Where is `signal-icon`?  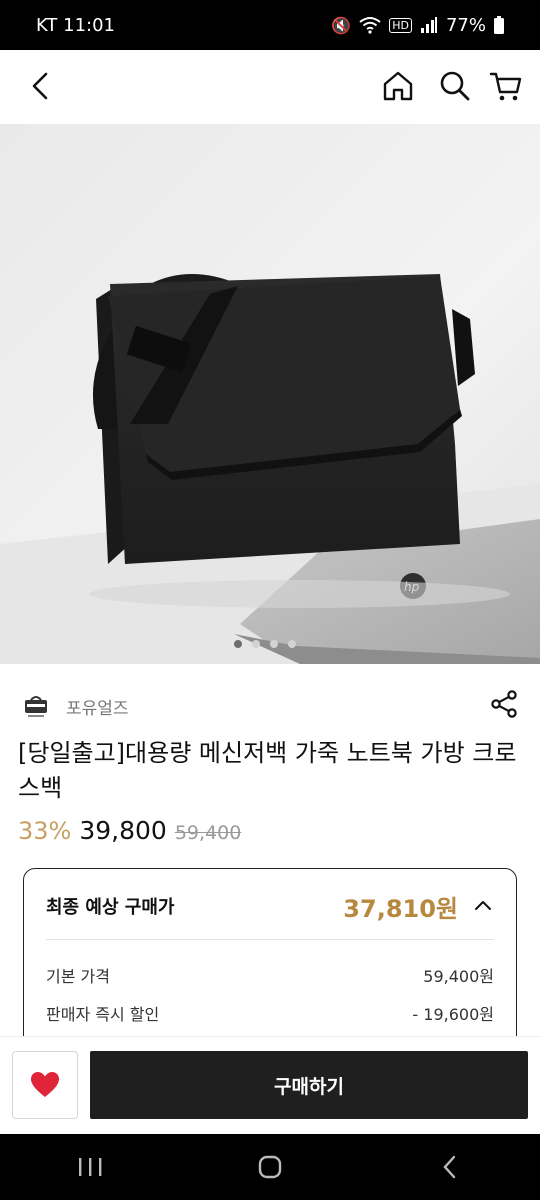 signal-icon is located at coordinates (428, 25).